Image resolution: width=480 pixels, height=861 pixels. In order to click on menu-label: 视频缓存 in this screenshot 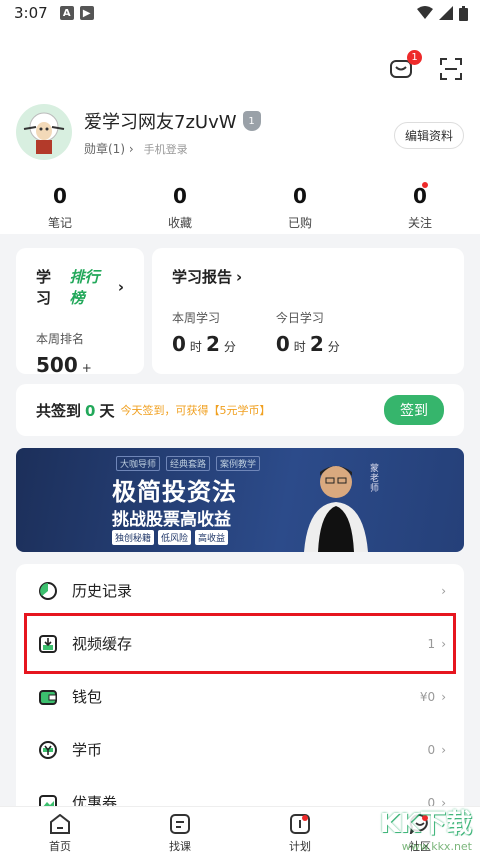, I will do `click(102, 644)`.